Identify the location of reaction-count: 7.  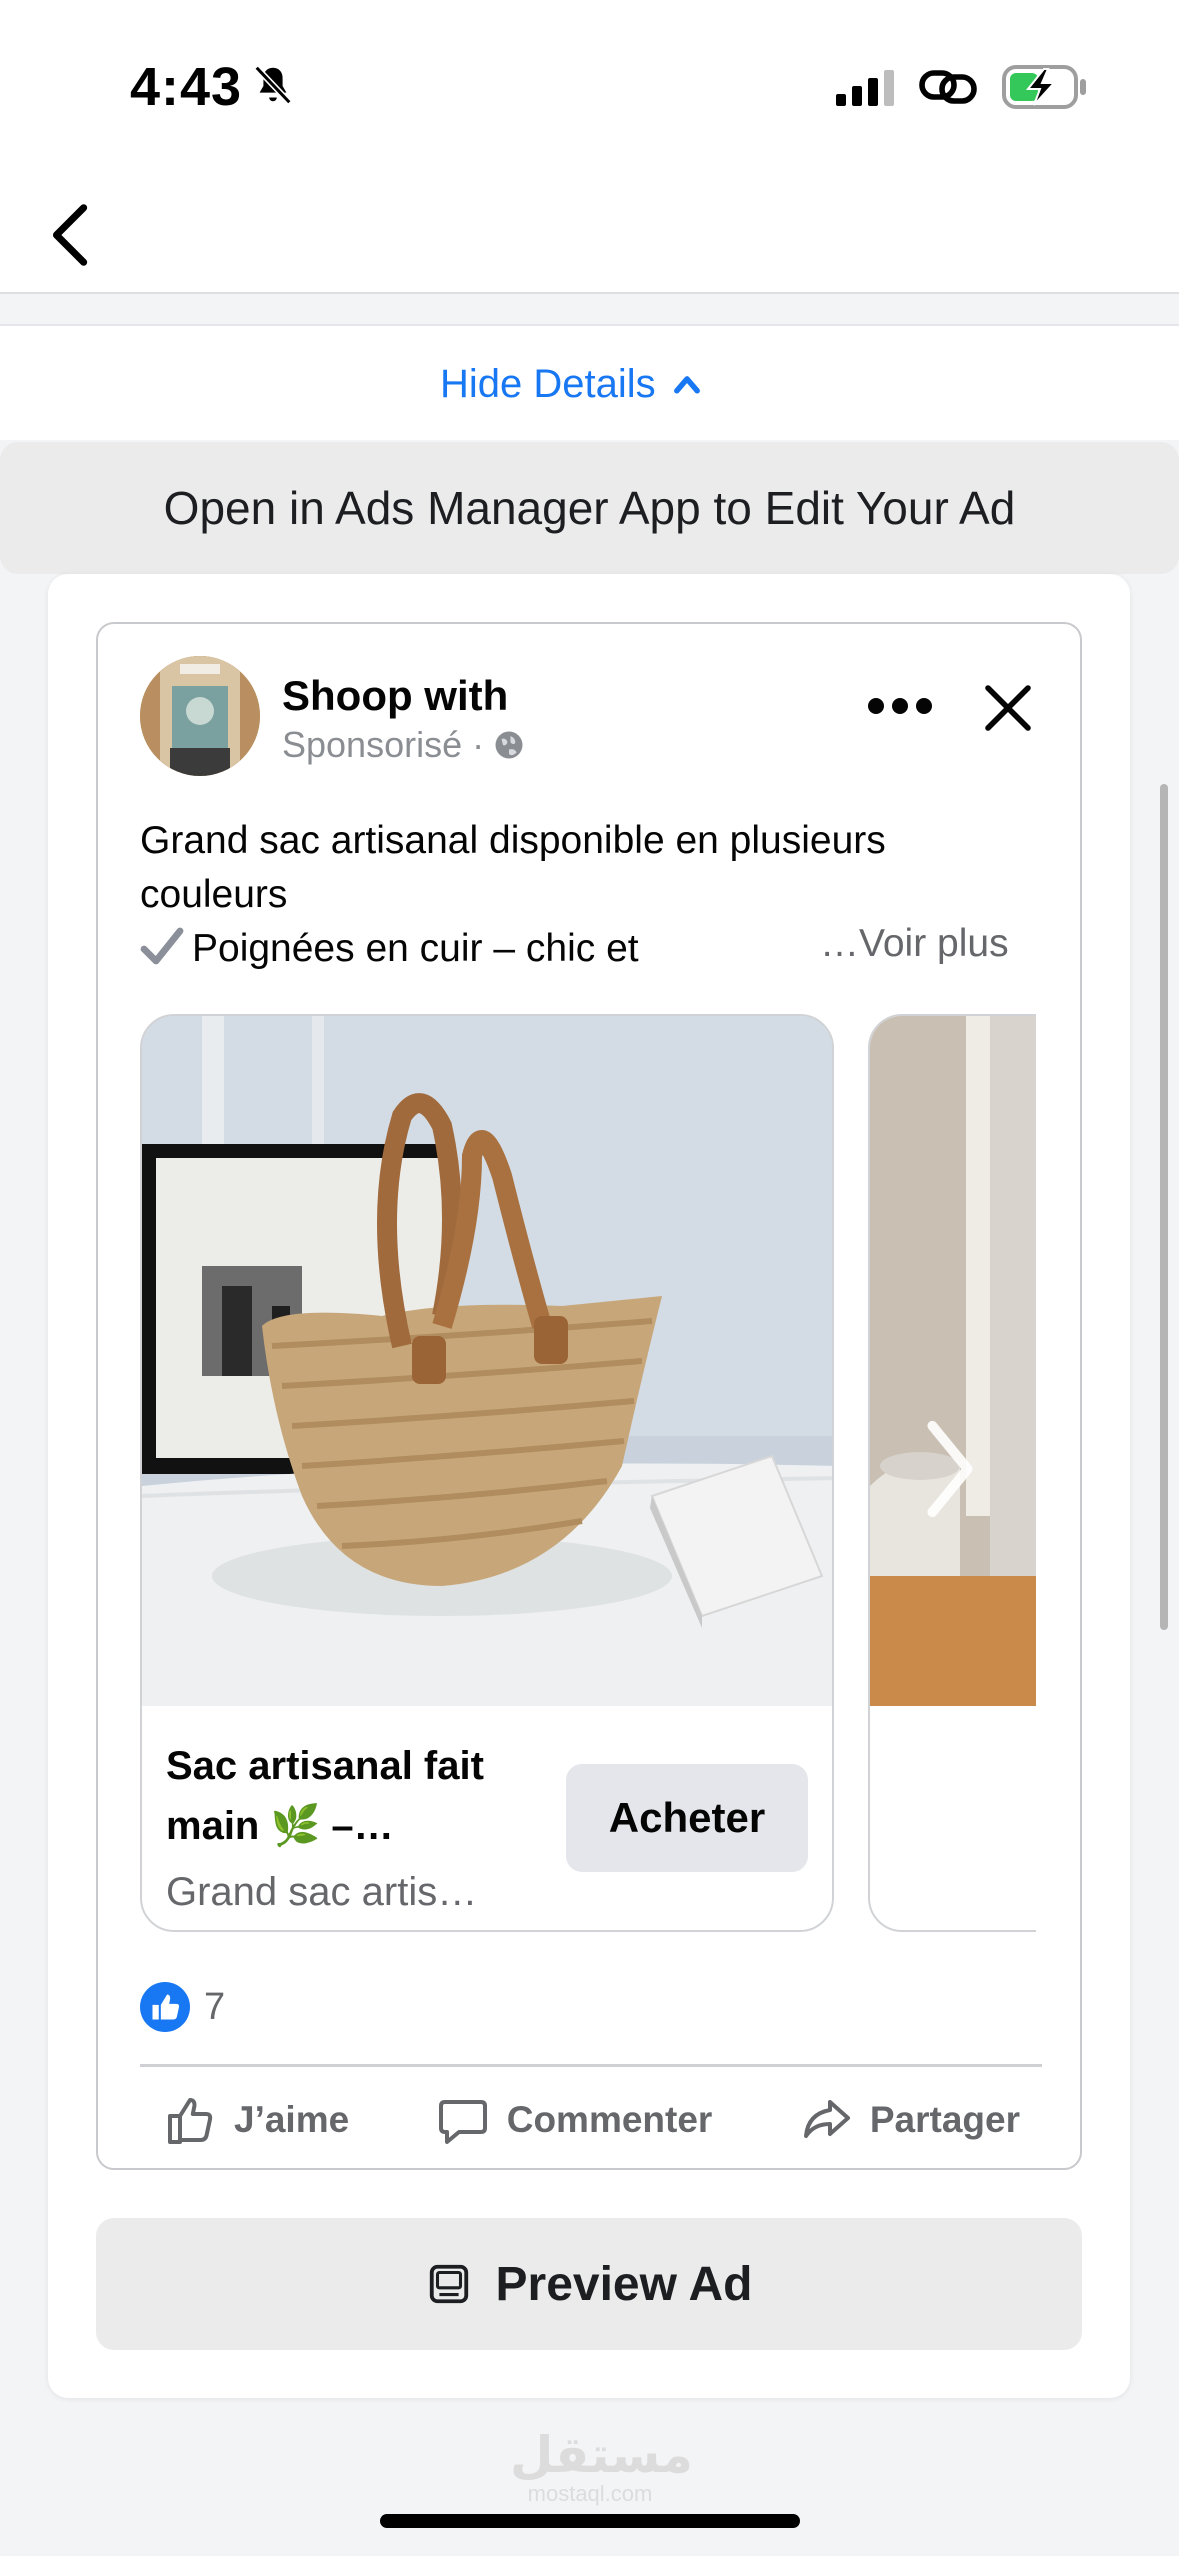
(215, 2006).